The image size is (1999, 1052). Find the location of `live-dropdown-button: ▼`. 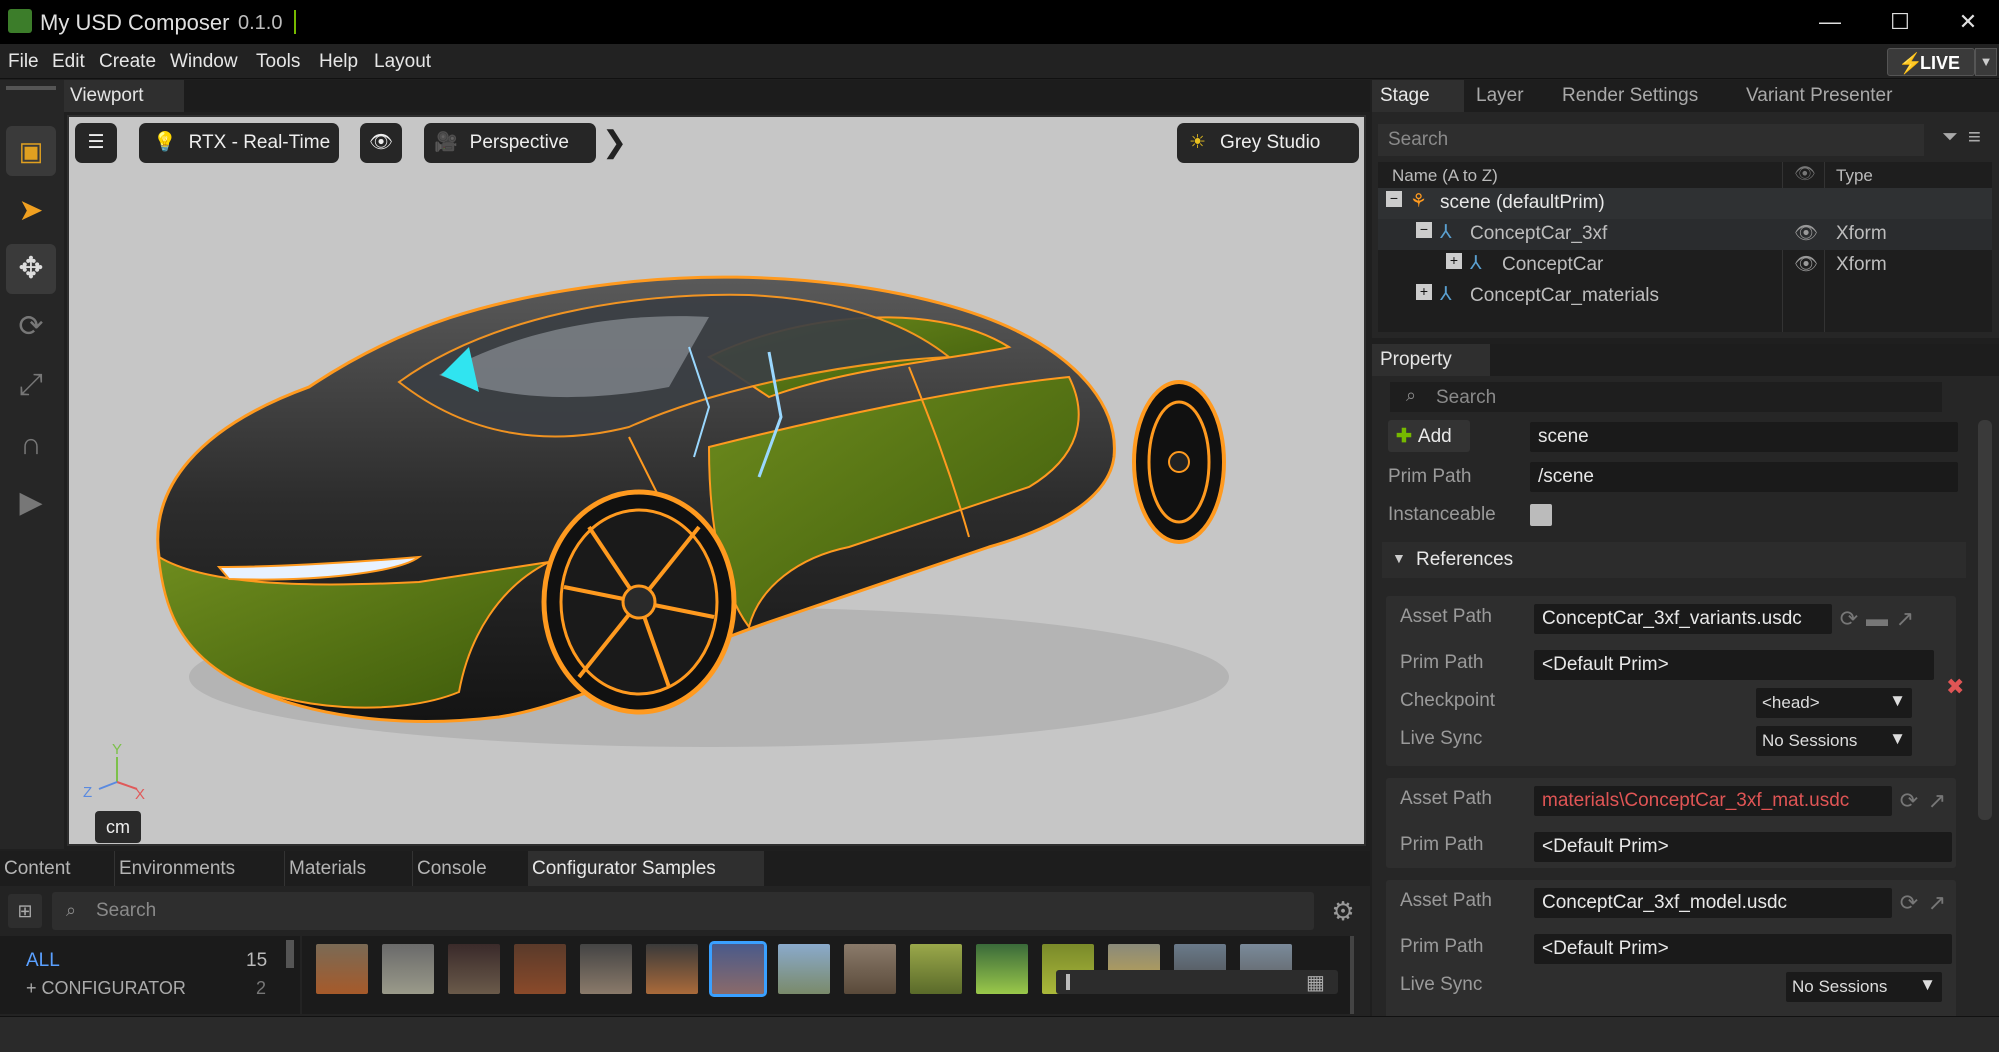

live-dropdown-button: ▼ is located at coordinates (1986, 62).